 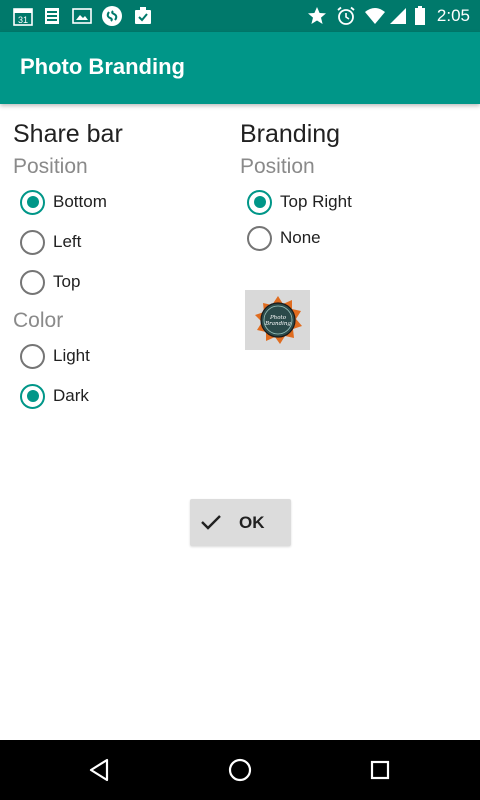 I want to click on recents-icon, so click(x=380, y=770).